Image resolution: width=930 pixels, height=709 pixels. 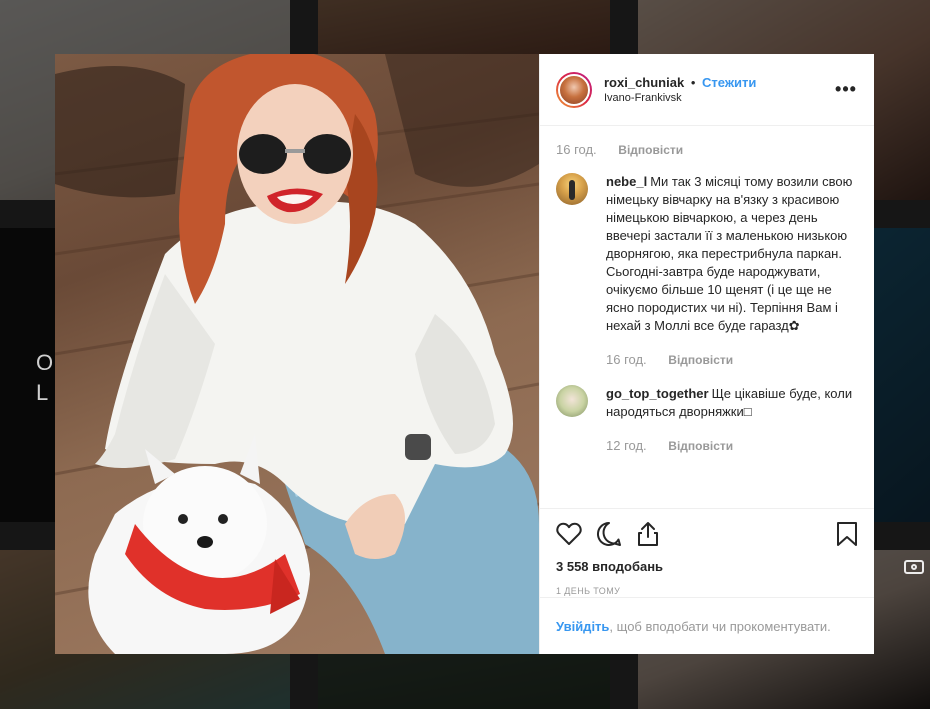 What do you see at coordinates (644, 82) in the screenshot?
I see `author-username: roxi_chuniak` at bounding box center [644, 82].